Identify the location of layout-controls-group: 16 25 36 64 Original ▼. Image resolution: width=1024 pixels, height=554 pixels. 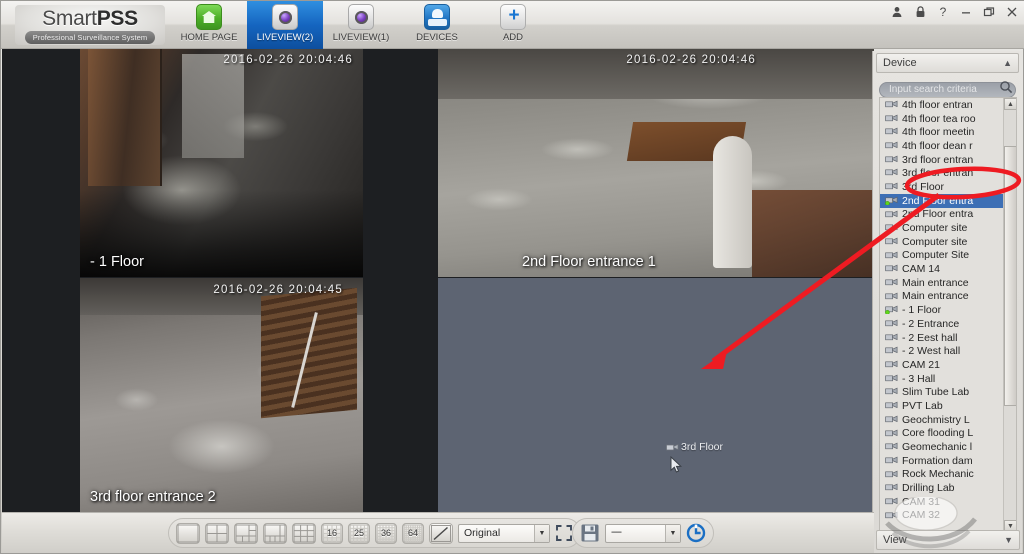
(374, 533).